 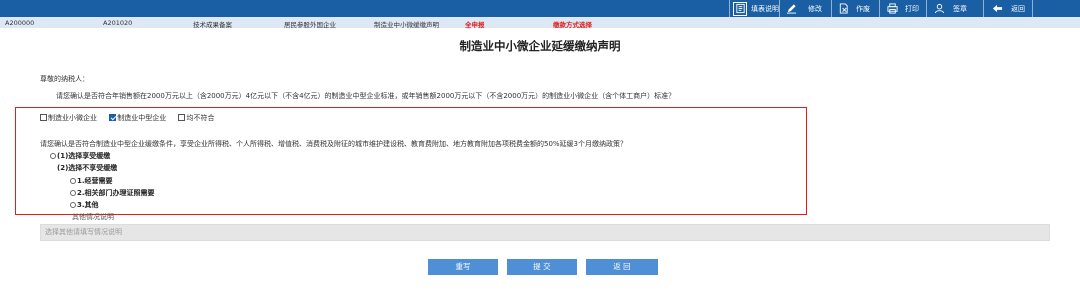 What do you see at coordinates (87, 168) in the screenshot?
I see `option-decline-deferral: (2)选择不享受缓缴` at bounding box center [87, 168].